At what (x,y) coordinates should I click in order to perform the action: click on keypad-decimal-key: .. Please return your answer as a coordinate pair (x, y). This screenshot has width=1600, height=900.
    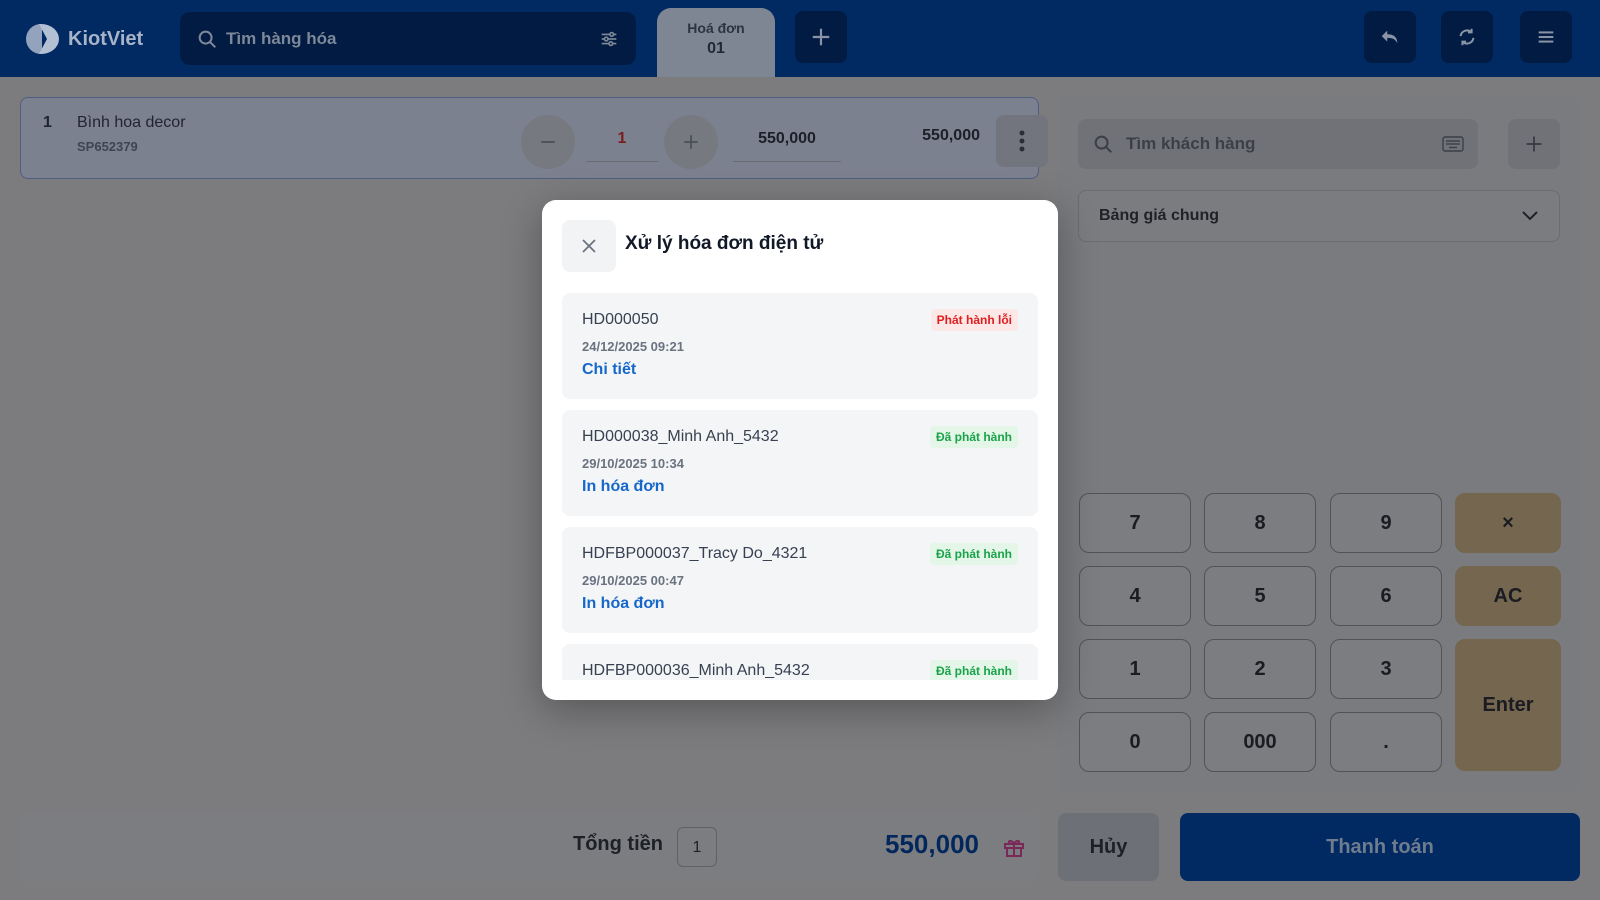
    Looking at the image, I should click on (1386, 742).